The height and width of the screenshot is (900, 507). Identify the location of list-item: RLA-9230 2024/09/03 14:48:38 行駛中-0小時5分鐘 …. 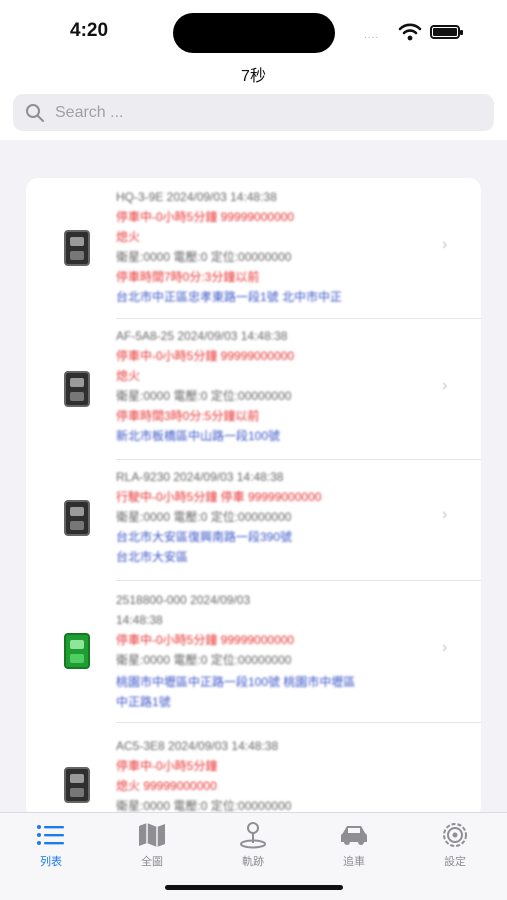
(253, 520).